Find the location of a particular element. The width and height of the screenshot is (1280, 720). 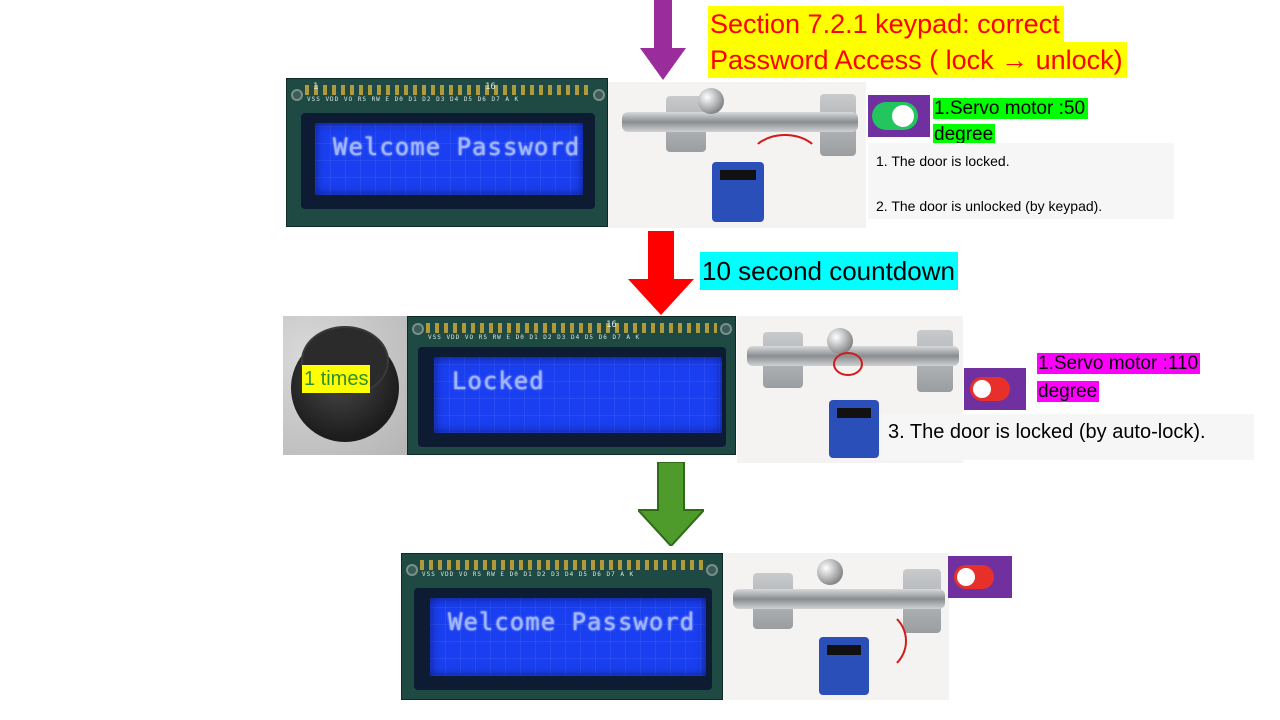

toggle-box-step1 is located at coordinates (899, 116).